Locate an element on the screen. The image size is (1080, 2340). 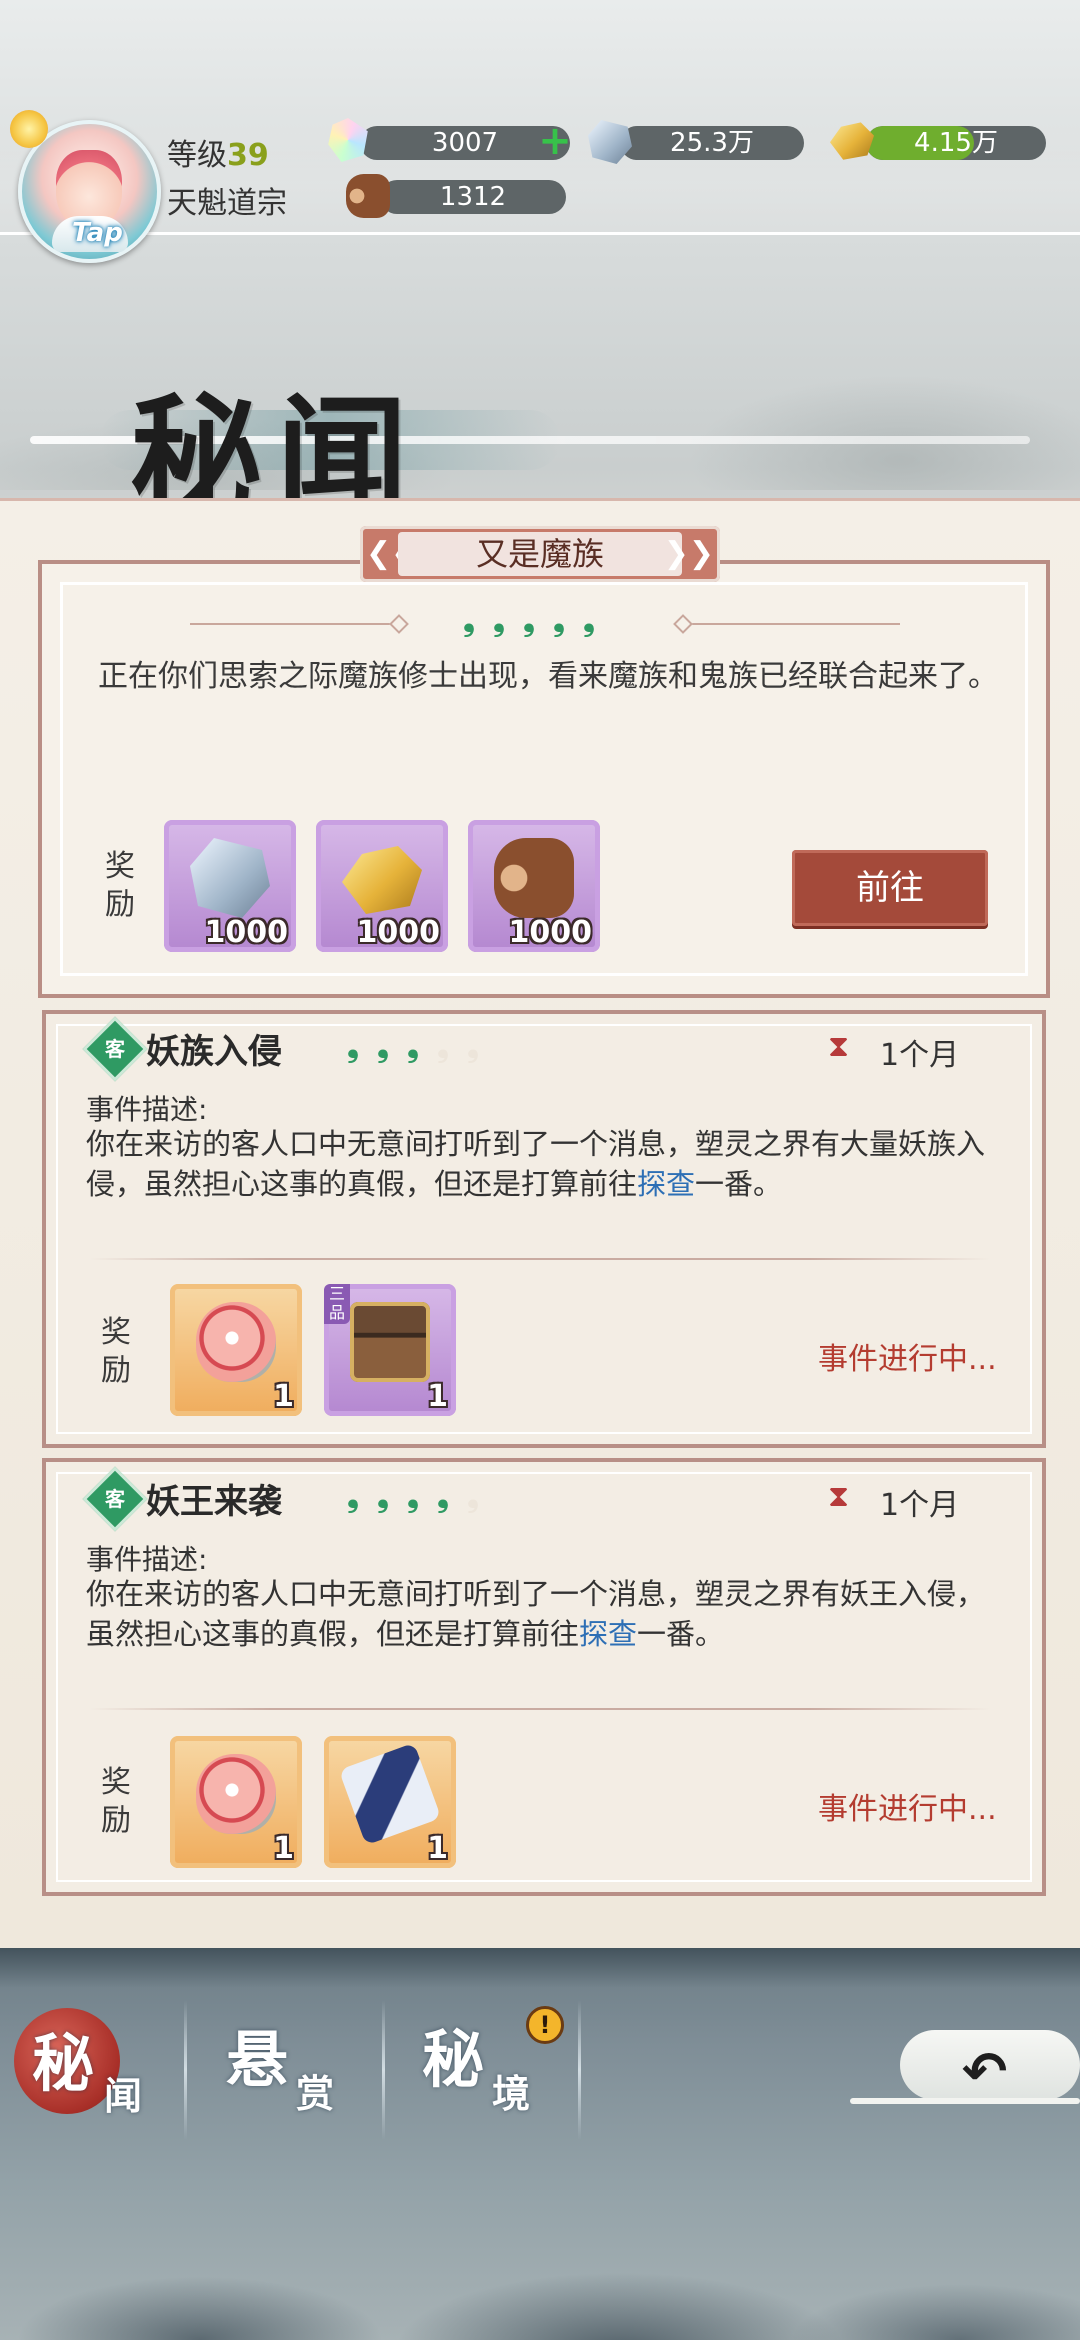
featured-difficulty-stars: ❟ ❟ ❟ ❟ ❟ is located at coordinates (529, 621).